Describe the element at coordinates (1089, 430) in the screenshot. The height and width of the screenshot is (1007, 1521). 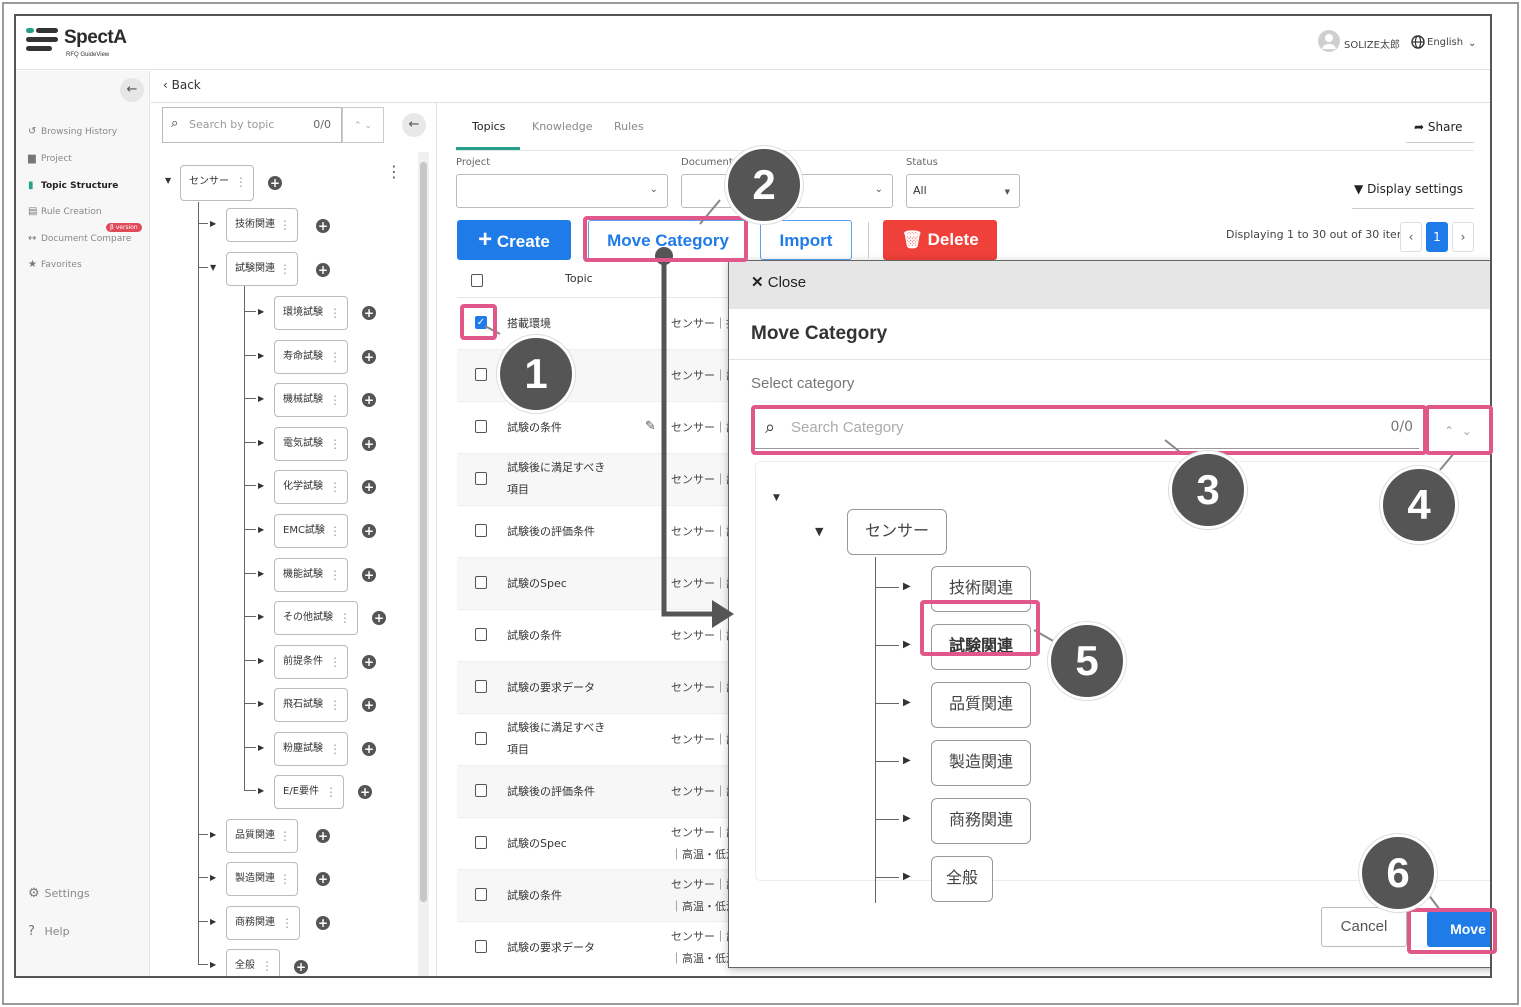
I see `highlight-category-search` at that location.